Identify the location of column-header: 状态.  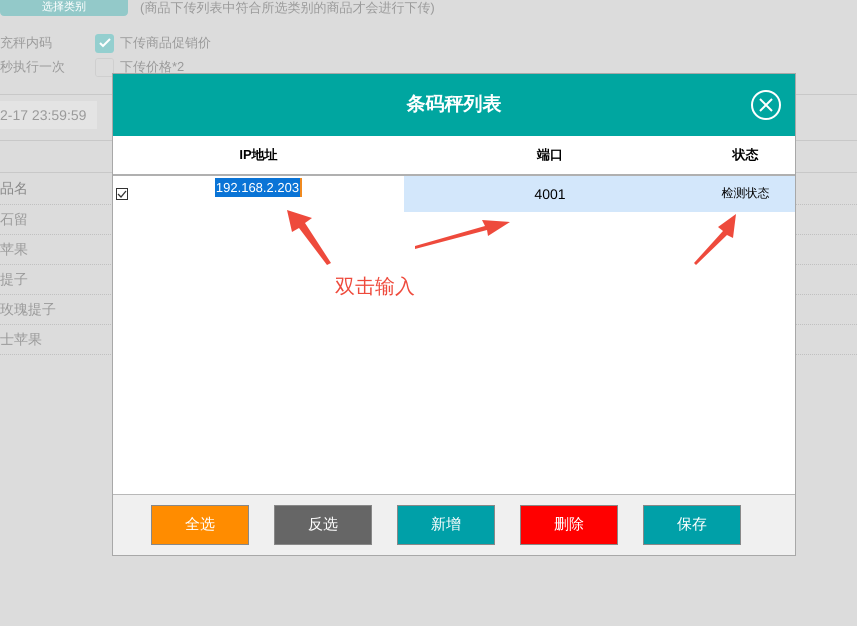
(745, 155).